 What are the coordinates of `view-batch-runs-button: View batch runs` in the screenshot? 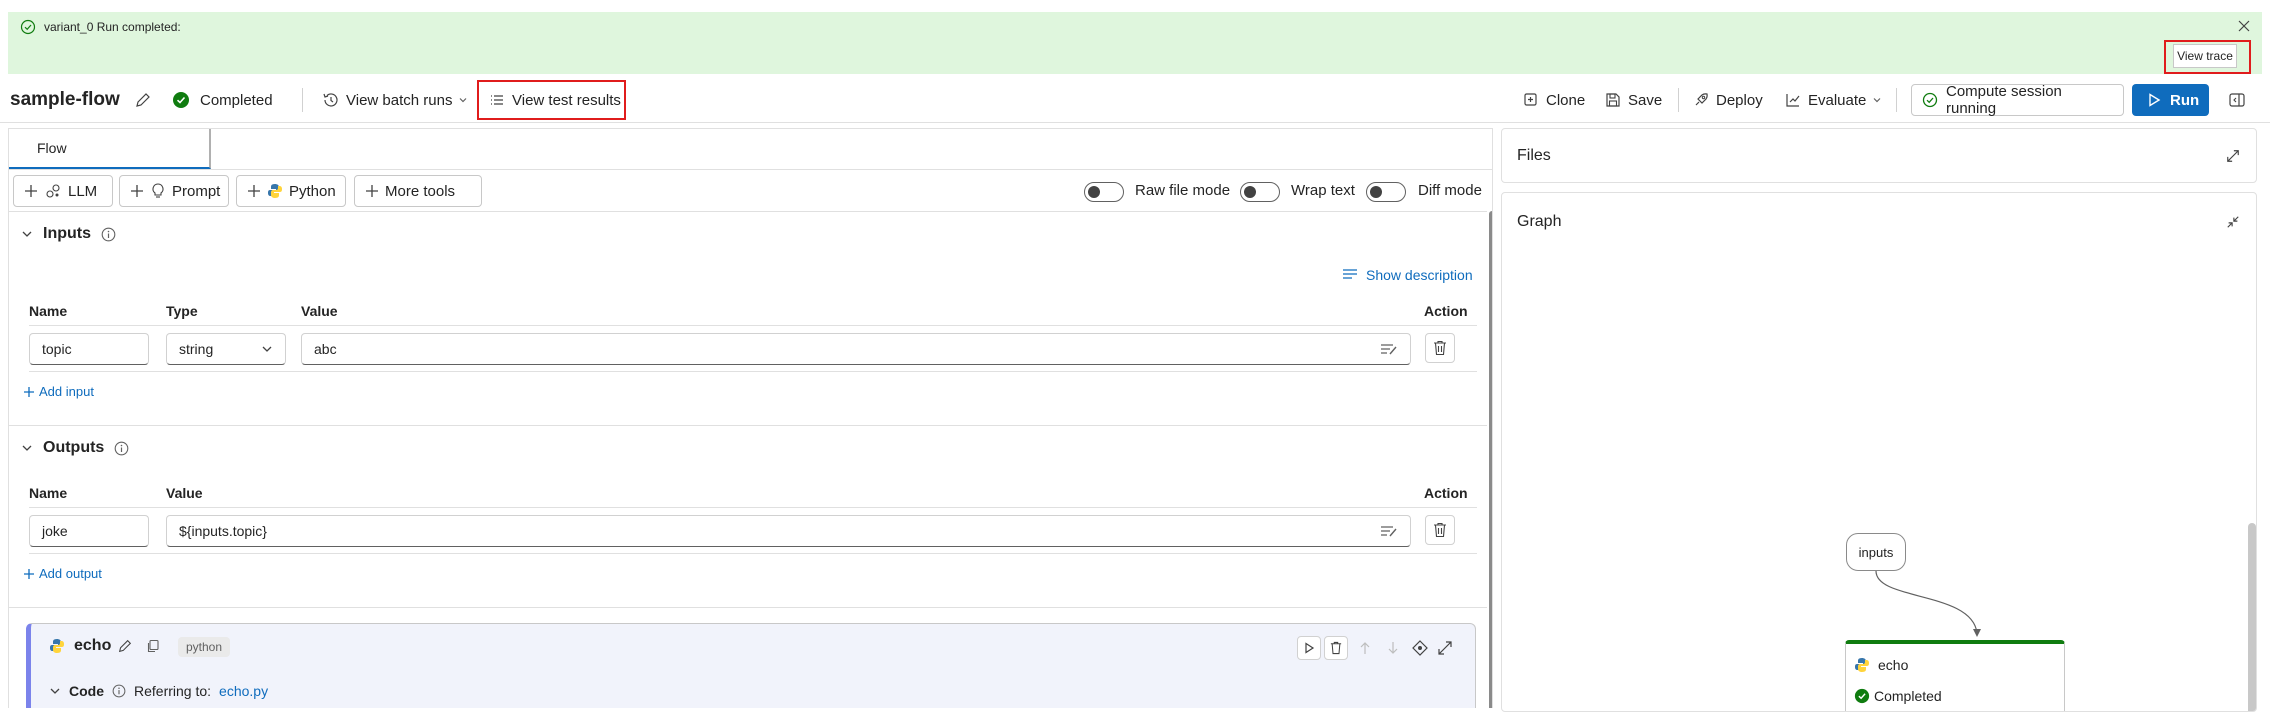 It's located at (395, 100).